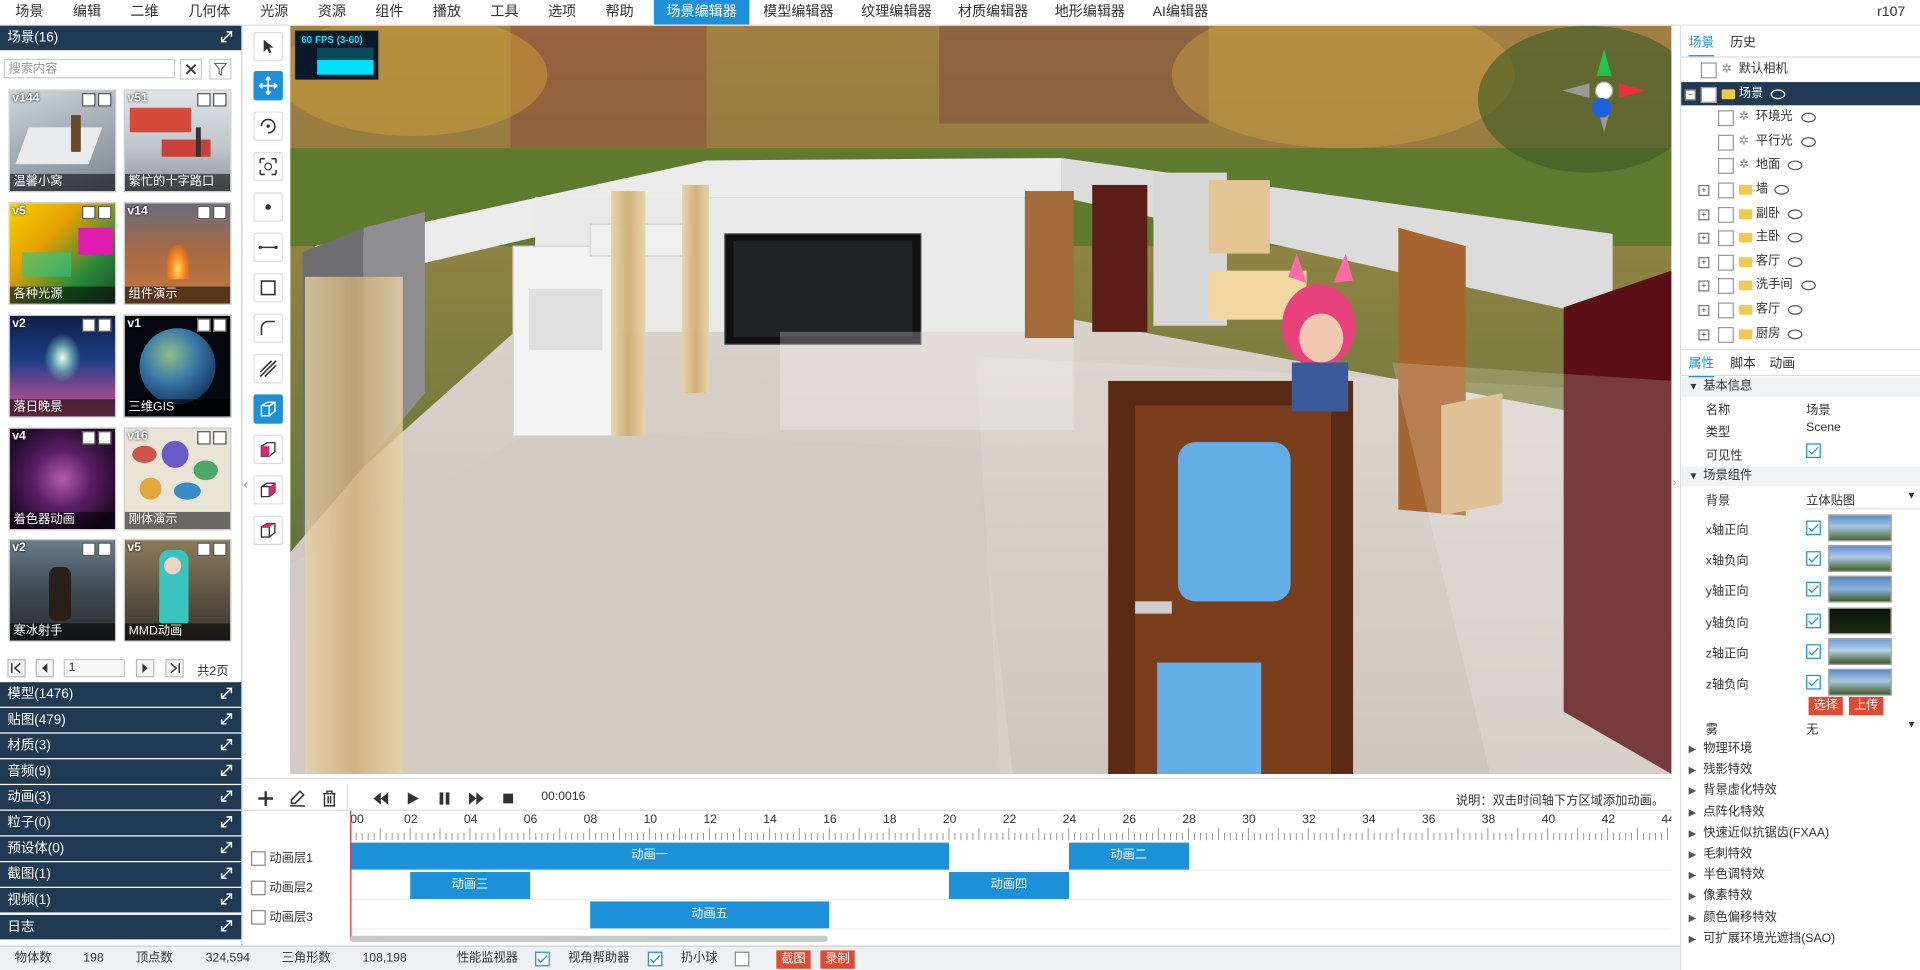  Describe the element at coordinates (701, 12) in the screenshot. I see `menu-scene-editor: 场景编辑器` at that location.